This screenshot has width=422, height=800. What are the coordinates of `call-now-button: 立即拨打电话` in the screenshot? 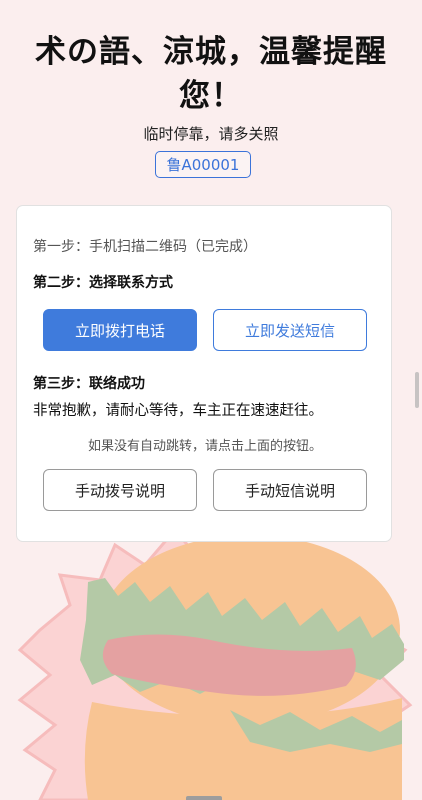 It's located at (120, 330).